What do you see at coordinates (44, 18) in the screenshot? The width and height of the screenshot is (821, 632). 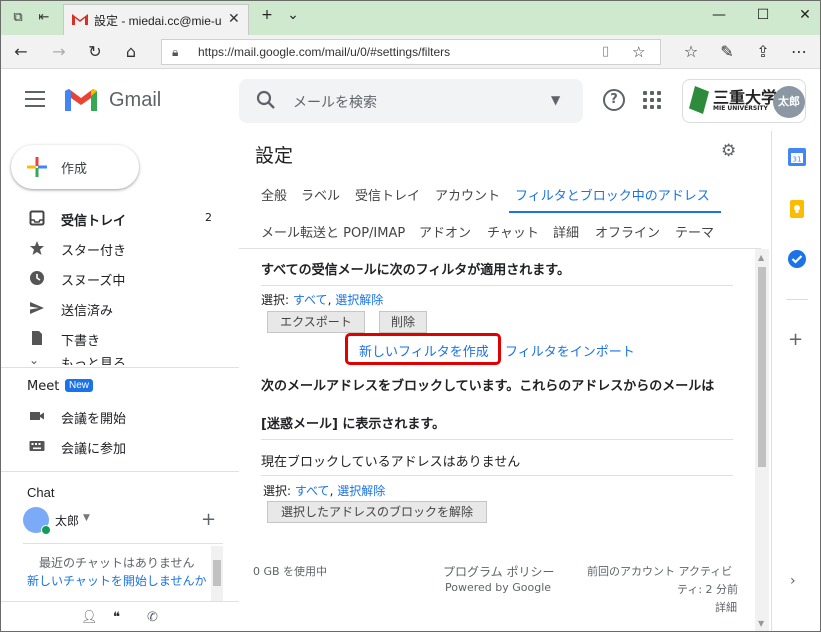 I see `set-tabs-aside-icon: ⇤` at bounding box center [44, 18].